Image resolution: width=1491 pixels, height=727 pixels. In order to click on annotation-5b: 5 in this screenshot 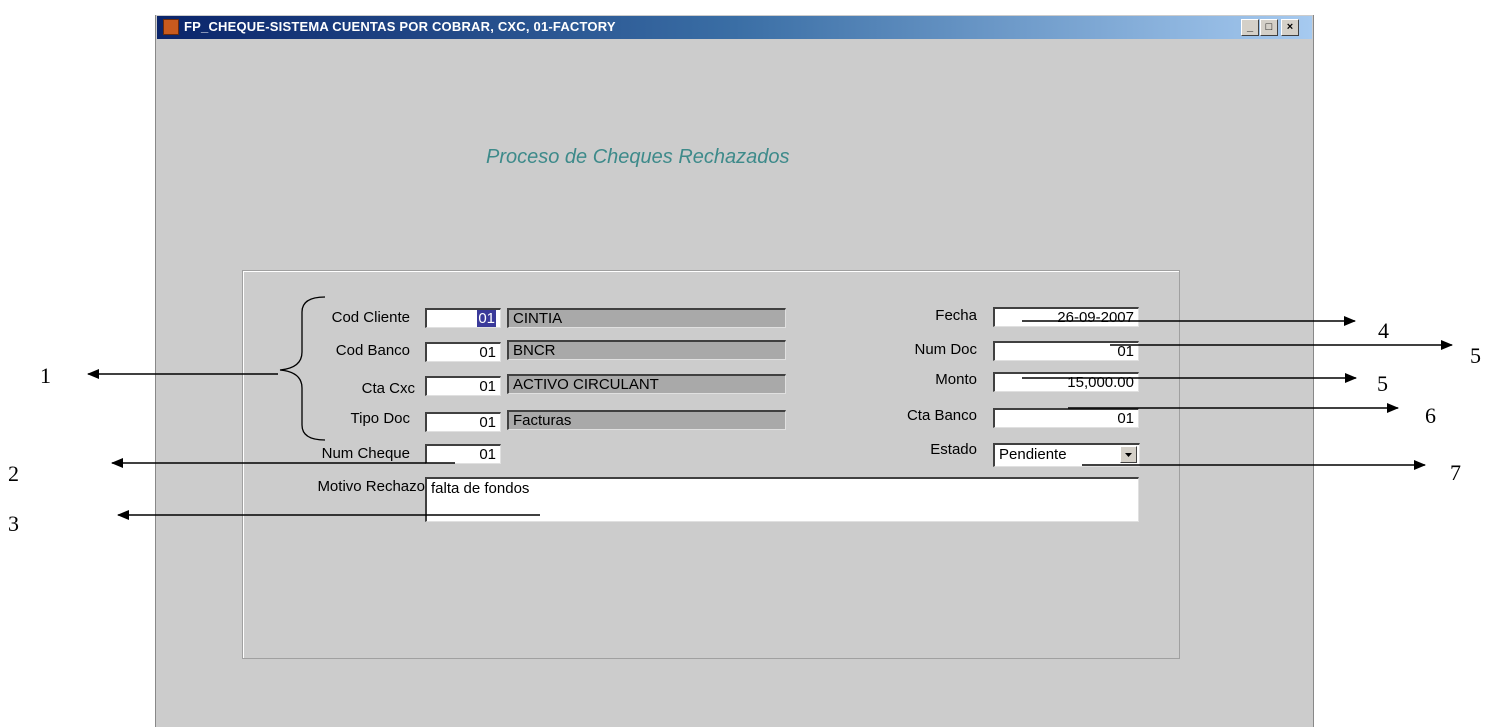, I will do `click(1382, 383)`.